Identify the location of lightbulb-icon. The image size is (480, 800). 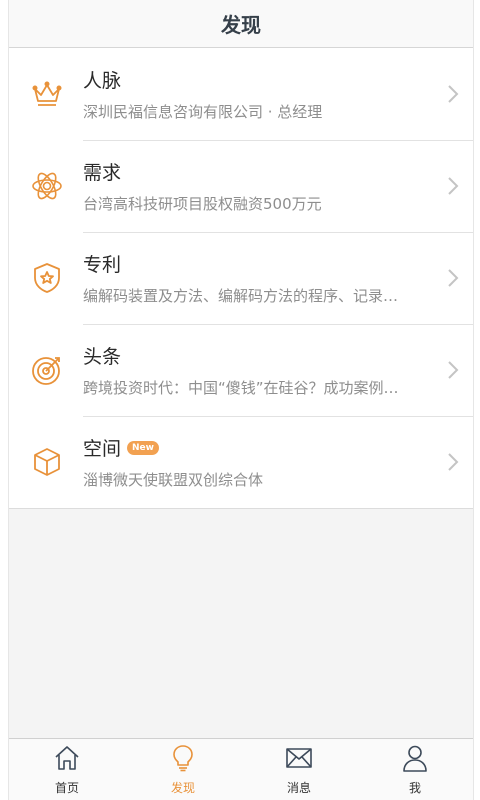
(183, 760).